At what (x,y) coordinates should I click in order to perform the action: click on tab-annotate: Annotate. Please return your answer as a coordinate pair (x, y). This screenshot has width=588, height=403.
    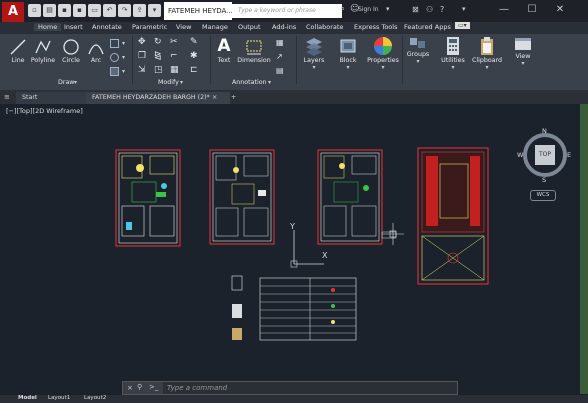
    Looking at the image, I should click on (107, 27).